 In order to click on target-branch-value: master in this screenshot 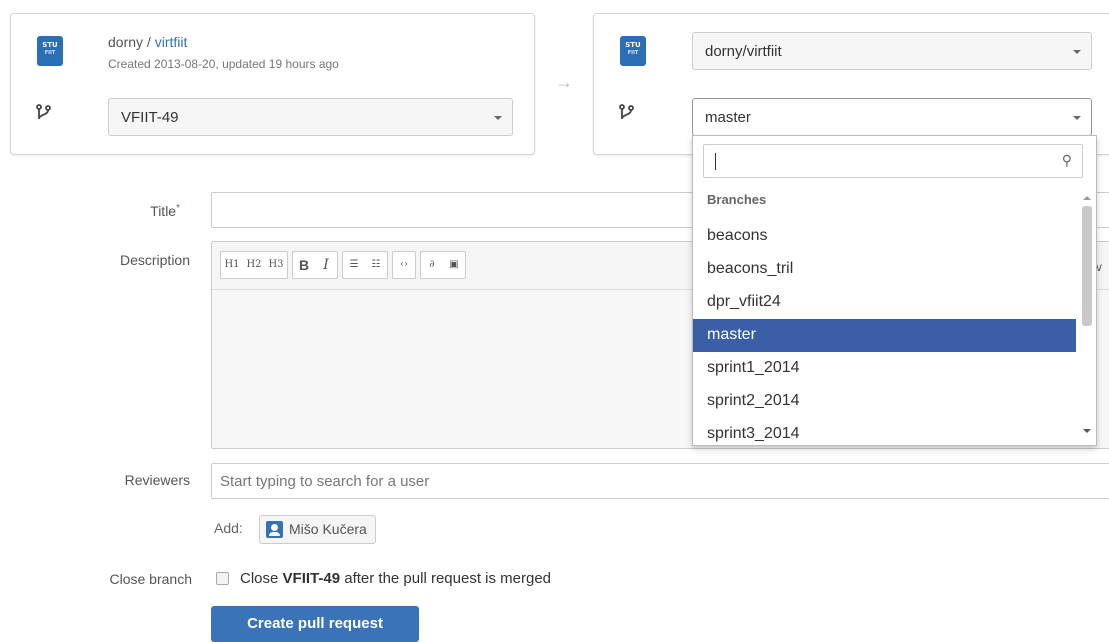, I will do `click(728, 117)`.